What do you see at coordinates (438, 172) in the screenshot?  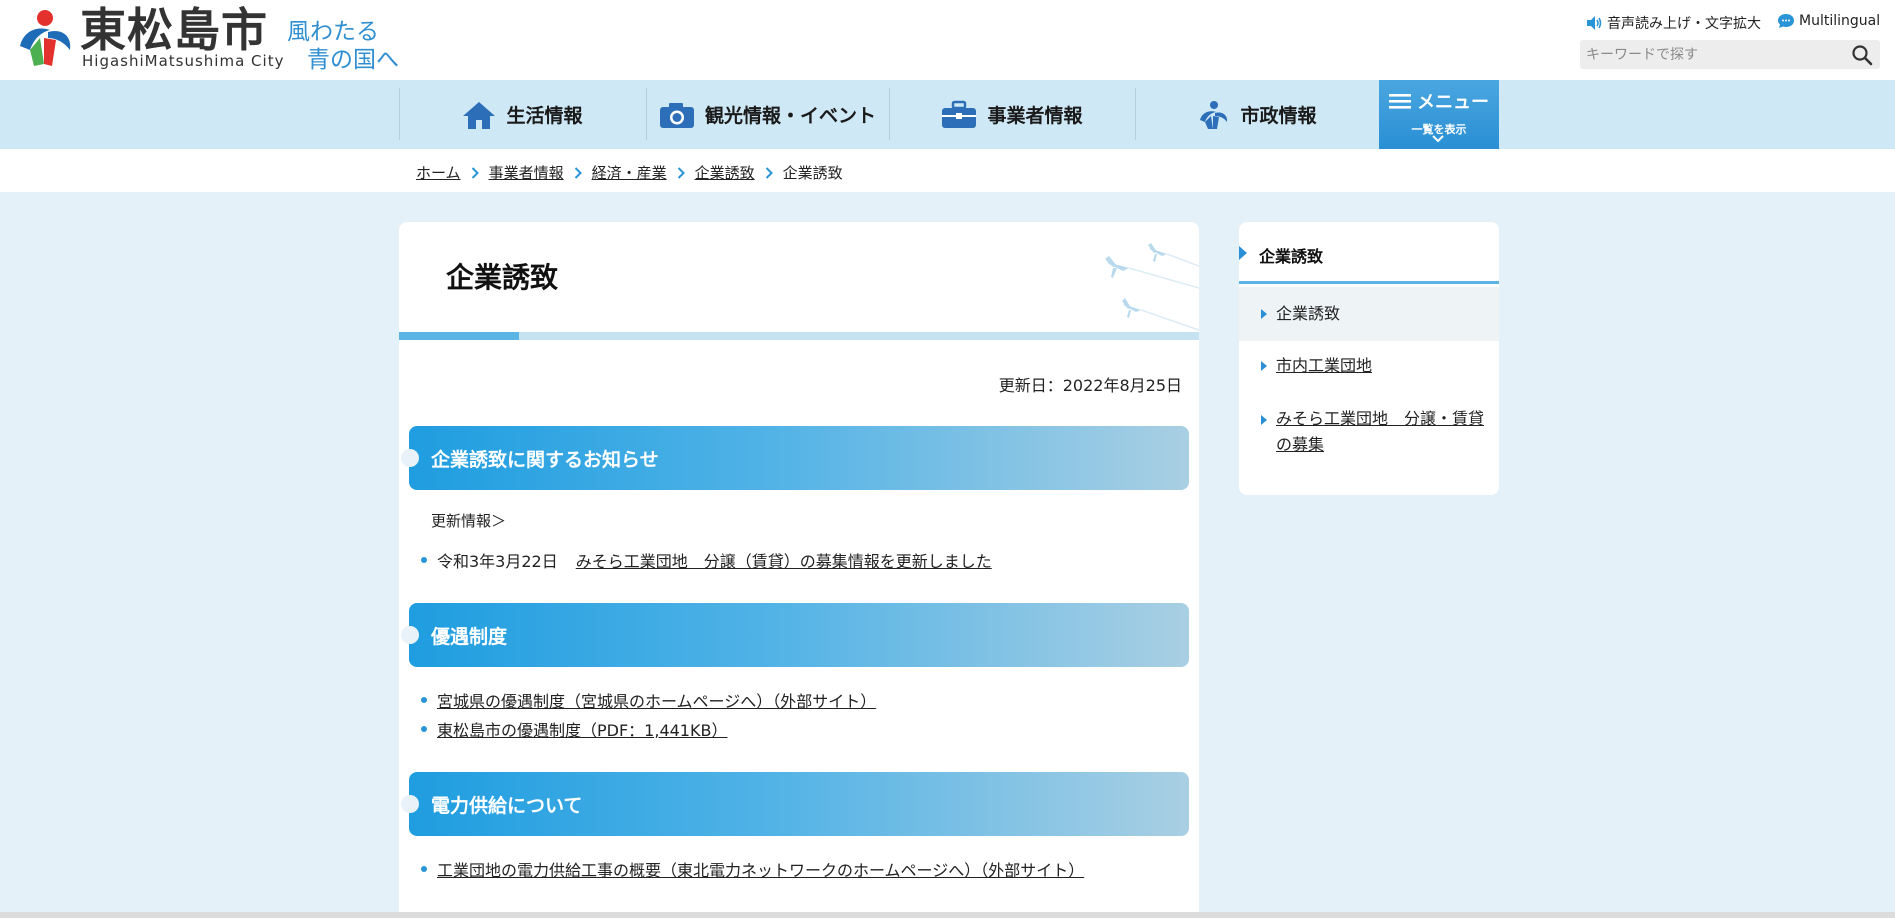 I see `breadcrumb-home: ホーム` at bounding box center [438, 172].